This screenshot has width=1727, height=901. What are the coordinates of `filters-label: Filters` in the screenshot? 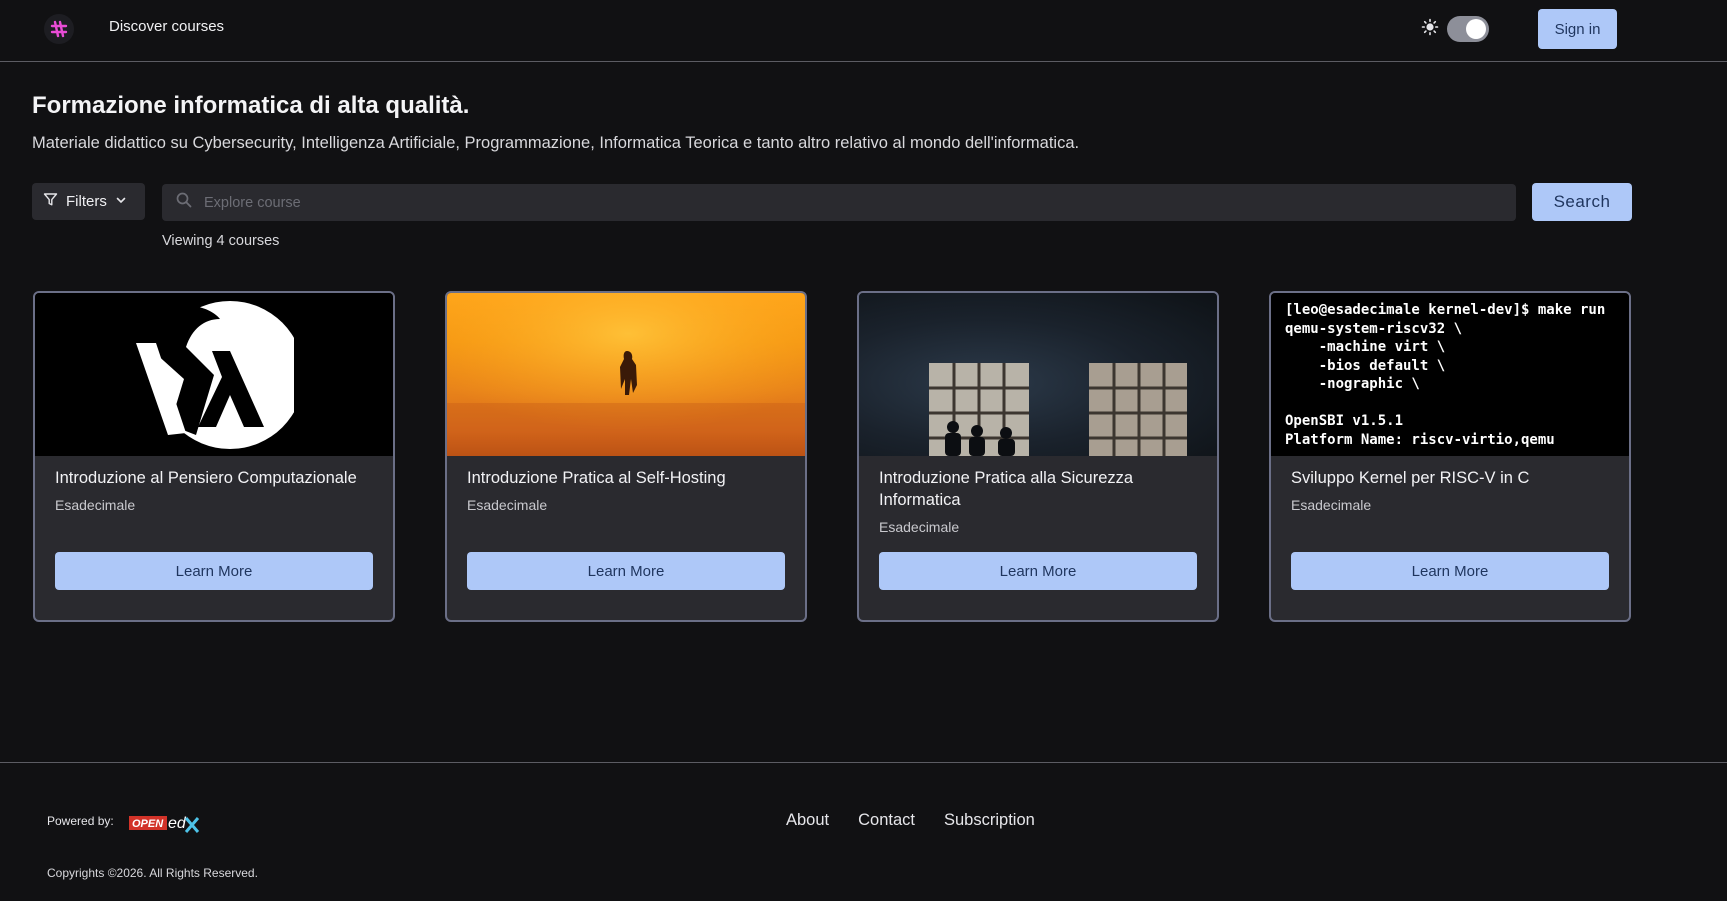 It's located at (86, 201).